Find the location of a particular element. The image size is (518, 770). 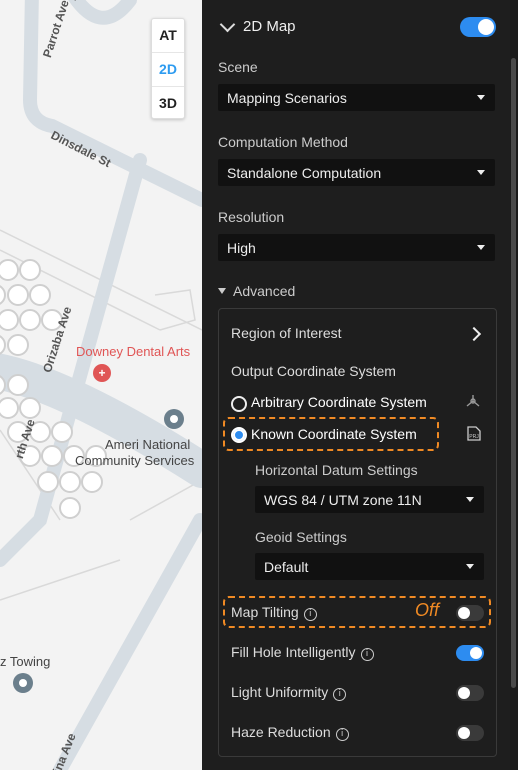

known-label: Known Coordinate System is located at coordinates (334, 434).